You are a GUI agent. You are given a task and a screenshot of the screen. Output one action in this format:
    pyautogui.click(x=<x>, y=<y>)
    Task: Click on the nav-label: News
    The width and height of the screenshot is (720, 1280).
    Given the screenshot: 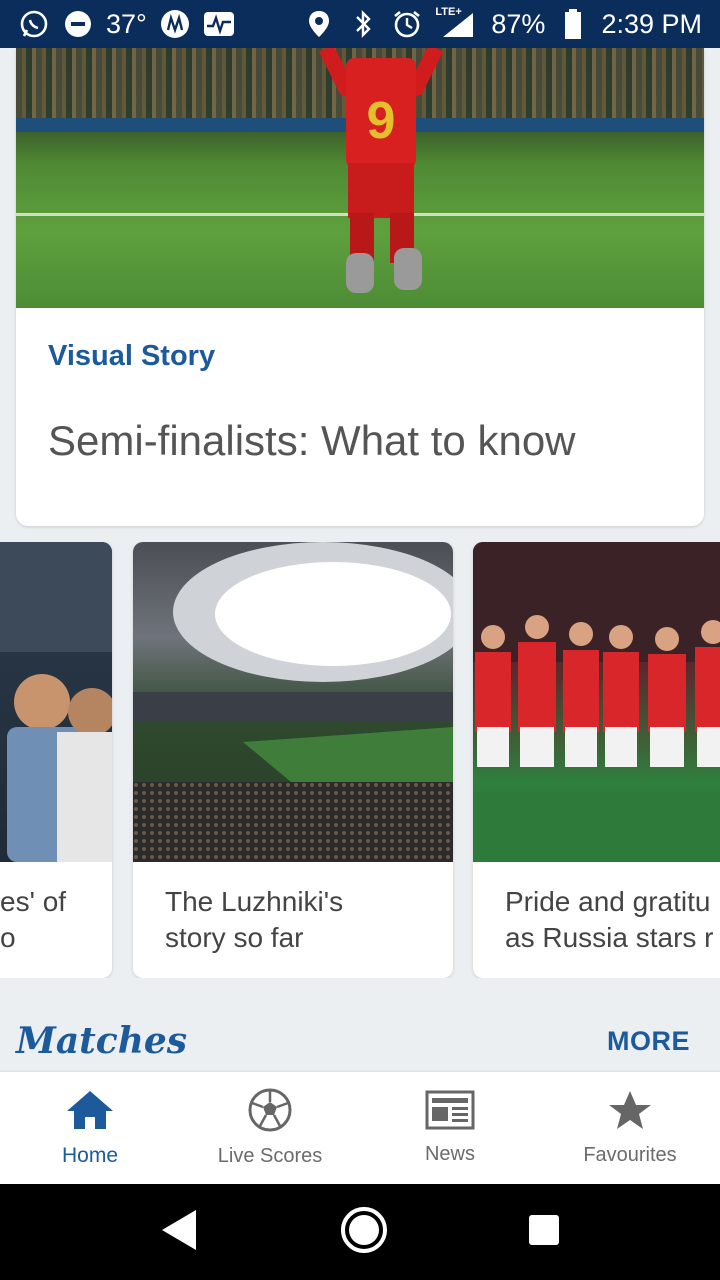 What is the action you would take?
    pyautogui.click(x=449, y=1154)
    